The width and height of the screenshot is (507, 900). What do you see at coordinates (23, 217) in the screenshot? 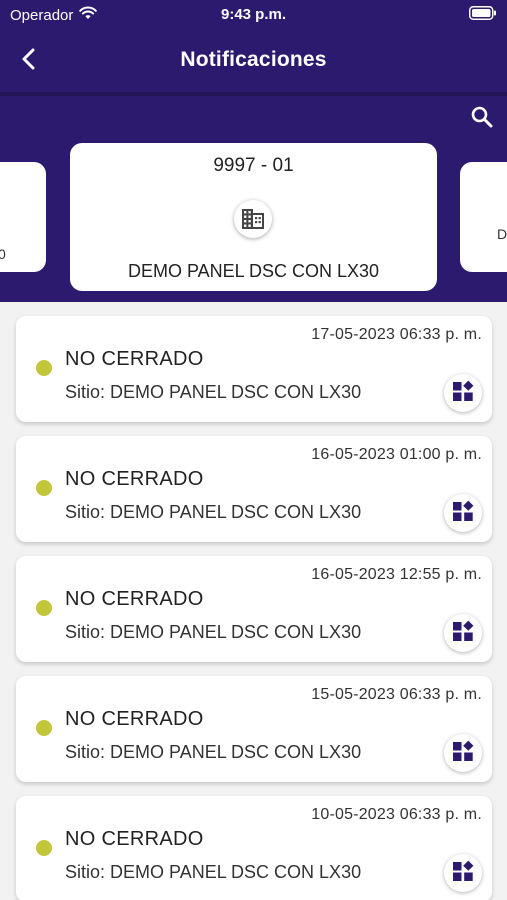
I see `site-card-previous: 0` at bounding box center [23, 217].